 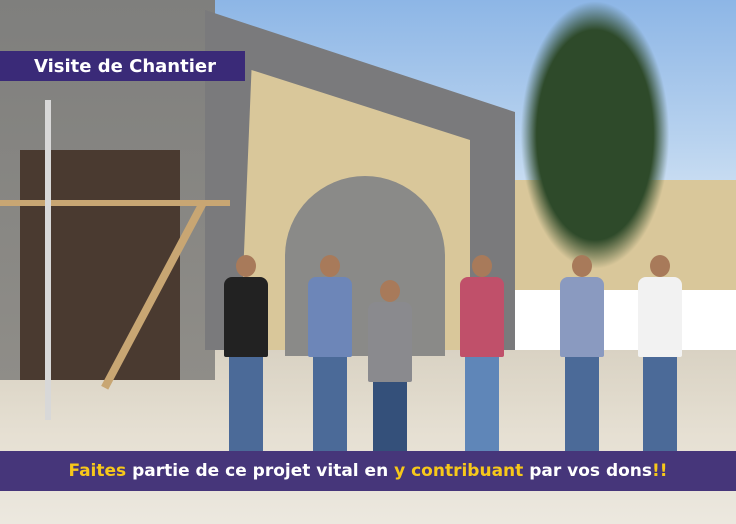 What do you see at coordinates (595, 135) in the screenshot?
I see `cypress-tree` at bounding box center [595, 135].